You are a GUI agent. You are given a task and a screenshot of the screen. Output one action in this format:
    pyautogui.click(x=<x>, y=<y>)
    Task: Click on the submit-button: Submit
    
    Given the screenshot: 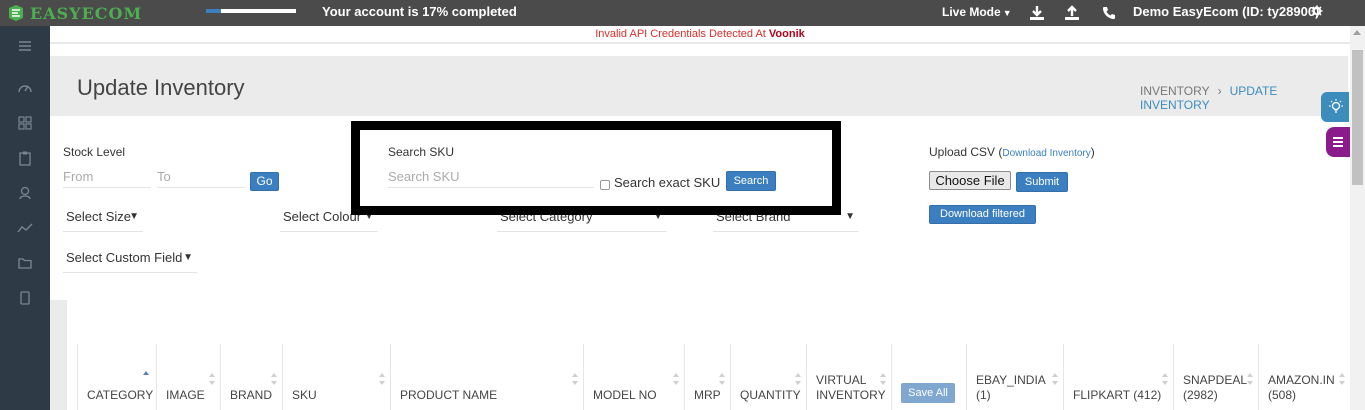 What is the action you would take?
    pyautogui.click(x=1042, y=182)
    